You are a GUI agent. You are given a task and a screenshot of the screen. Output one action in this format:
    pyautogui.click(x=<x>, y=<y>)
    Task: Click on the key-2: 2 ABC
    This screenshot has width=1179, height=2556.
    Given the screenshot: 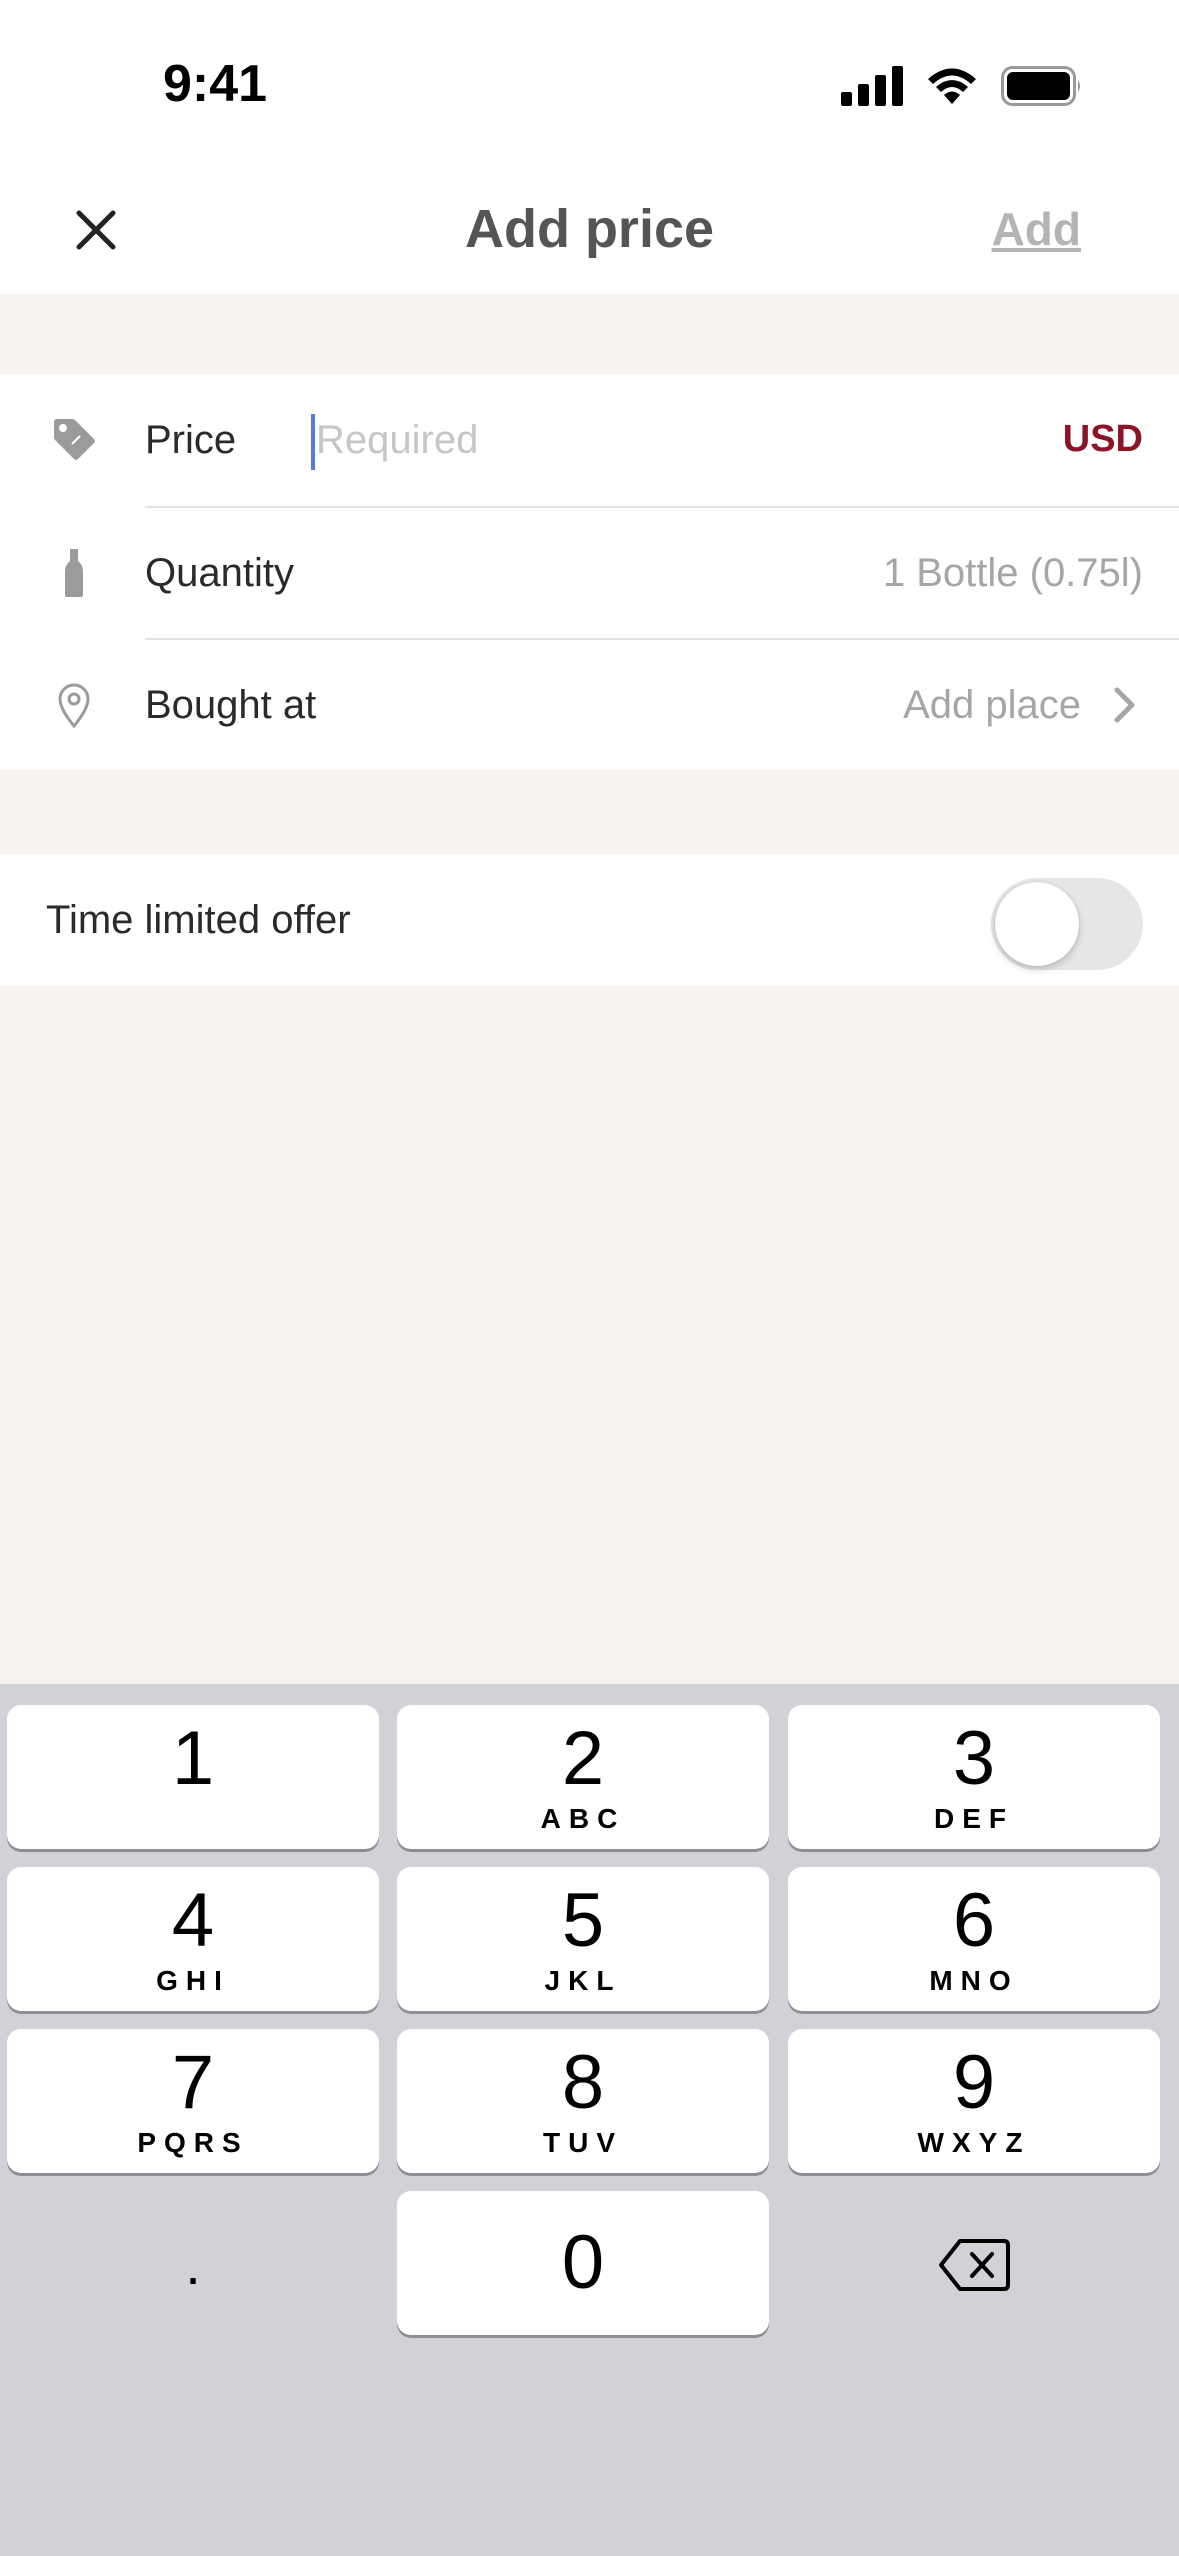 What is the action you would take?
    pyautogui.click(x=583, y=1777)
    